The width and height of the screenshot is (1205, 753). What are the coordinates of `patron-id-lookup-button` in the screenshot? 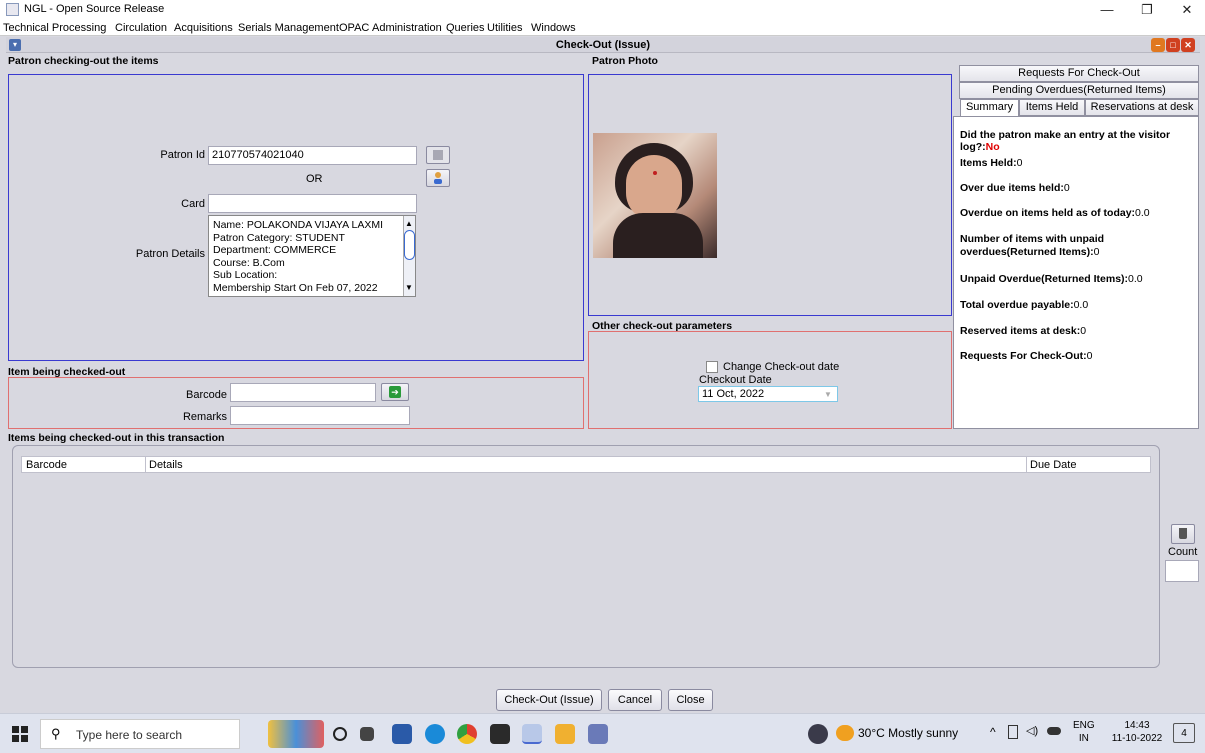 It's located at (438, 155).